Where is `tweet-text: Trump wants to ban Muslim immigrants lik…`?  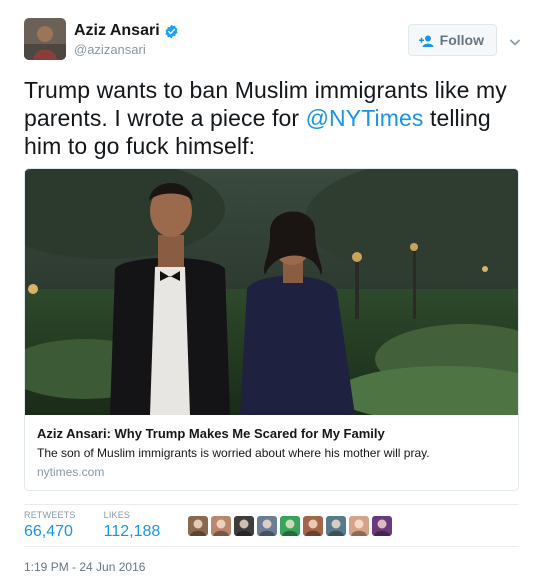
tweet-text: Trump wants to ban Muslim immigrants lik… is located at coordinates (274, 118).